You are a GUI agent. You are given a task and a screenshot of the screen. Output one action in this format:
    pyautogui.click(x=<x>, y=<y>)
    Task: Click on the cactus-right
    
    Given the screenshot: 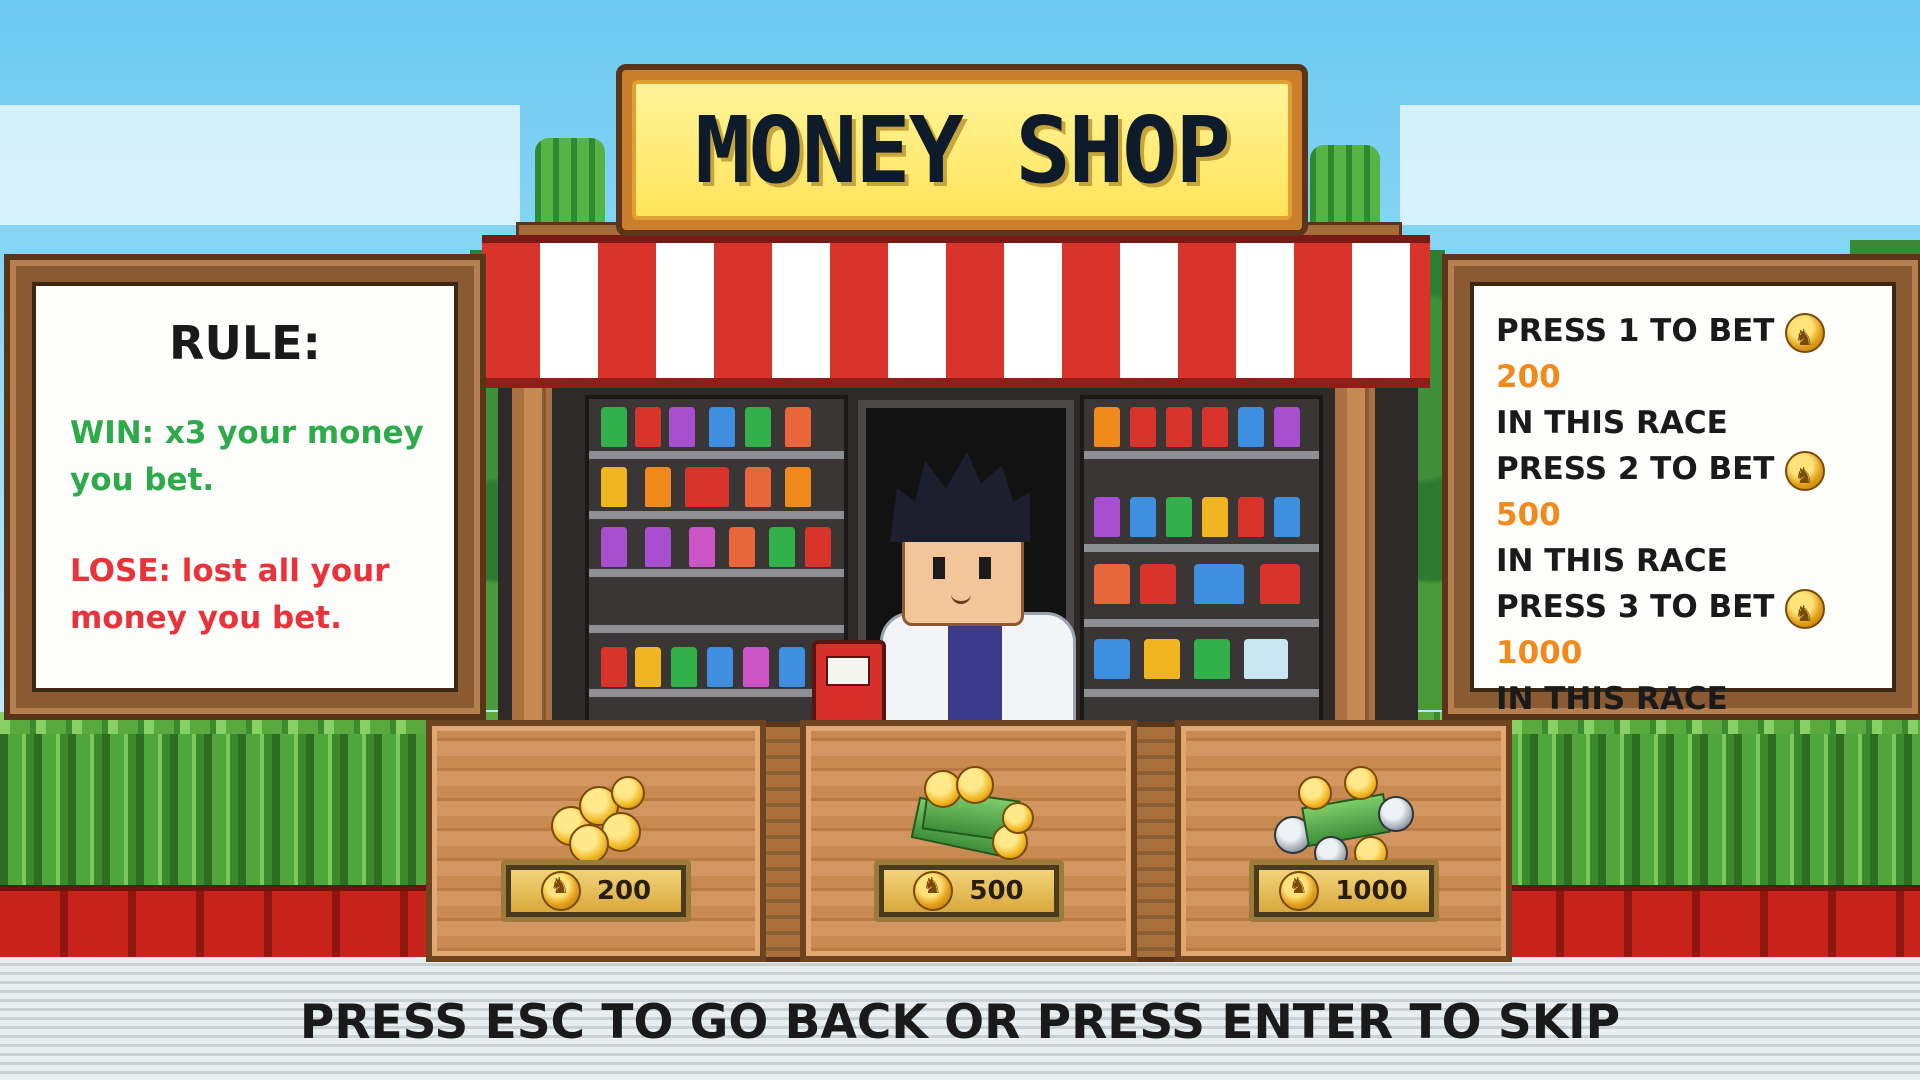 What is the action you would take?
    pyautogui.click(x=1345, y=183)
    